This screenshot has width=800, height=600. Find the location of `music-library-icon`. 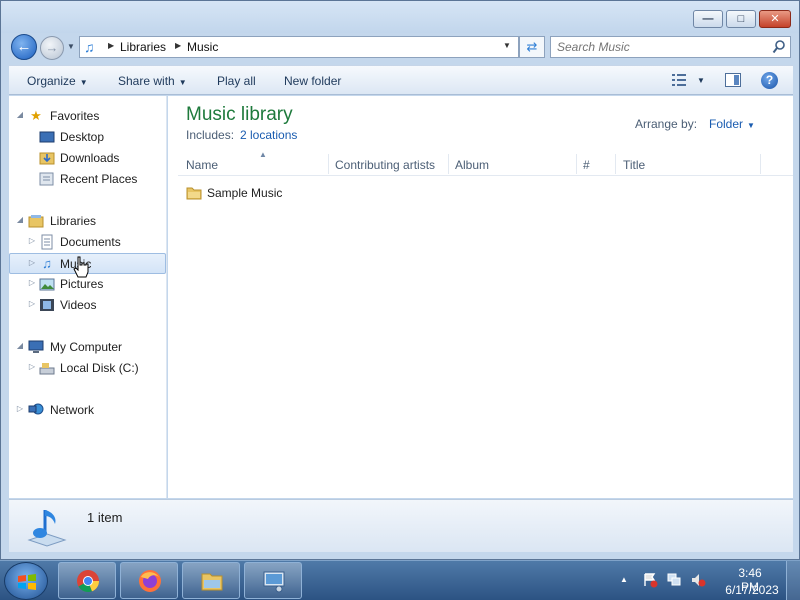

music-library-icon is located at coordinates (47, 528).